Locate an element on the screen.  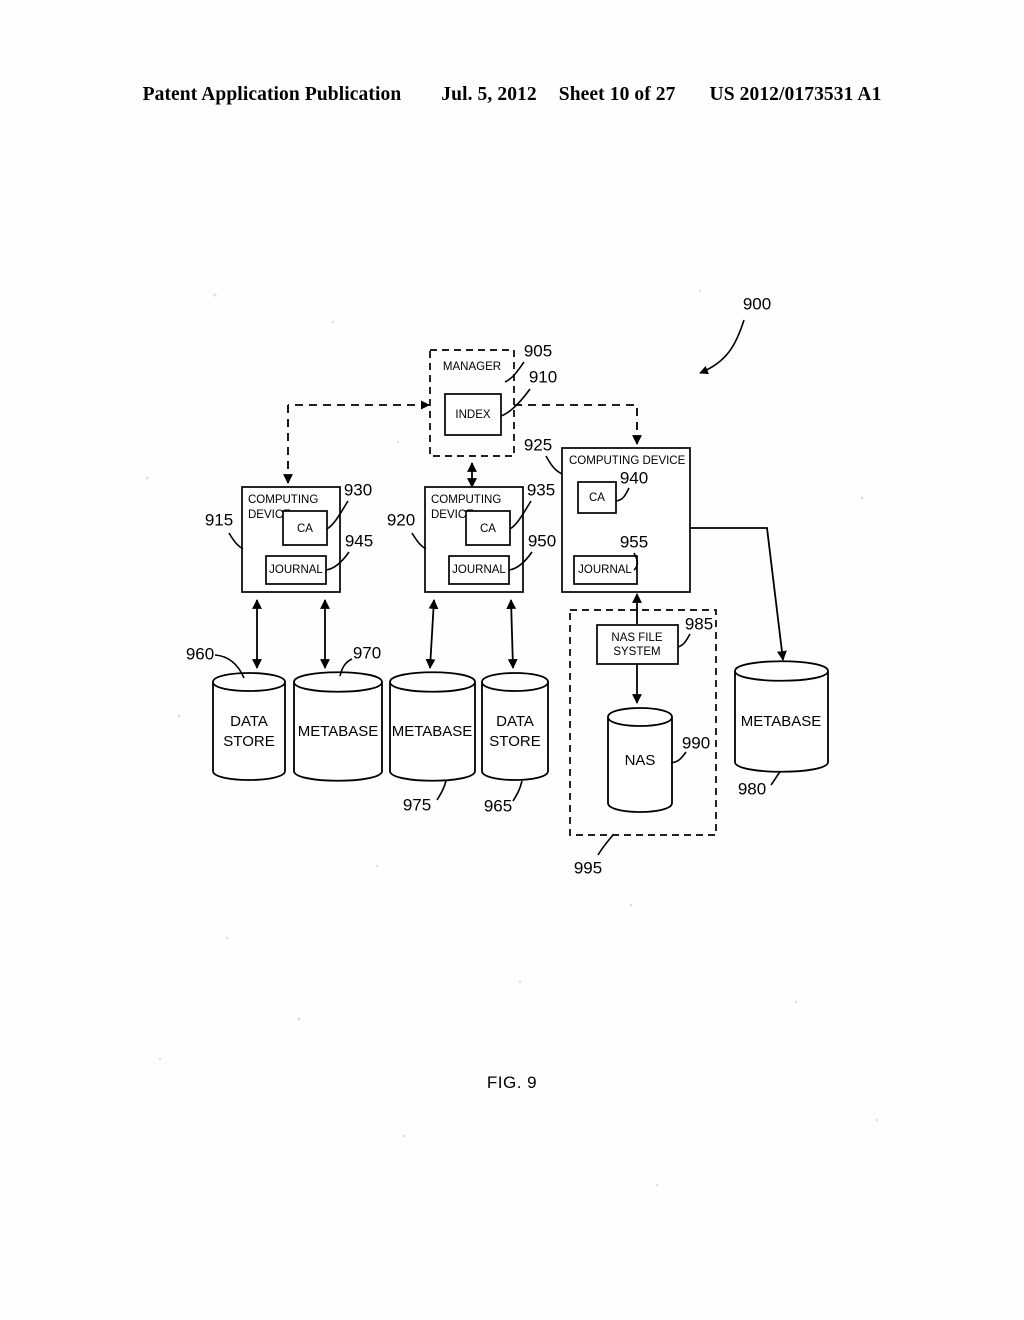
ca-left-label: CA is located at coordinates (305, 529).